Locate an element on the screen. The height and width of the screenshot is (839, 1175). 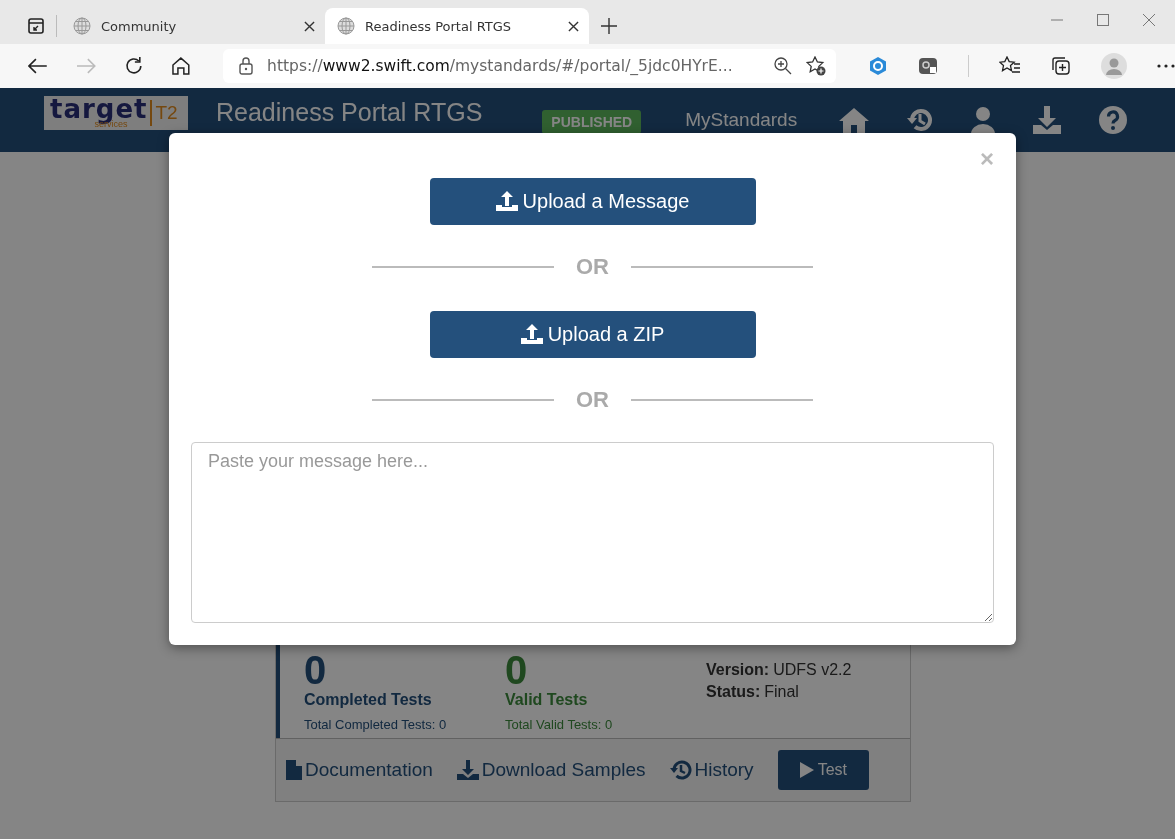
maximize-icon is located at coordinates (1103, 20).